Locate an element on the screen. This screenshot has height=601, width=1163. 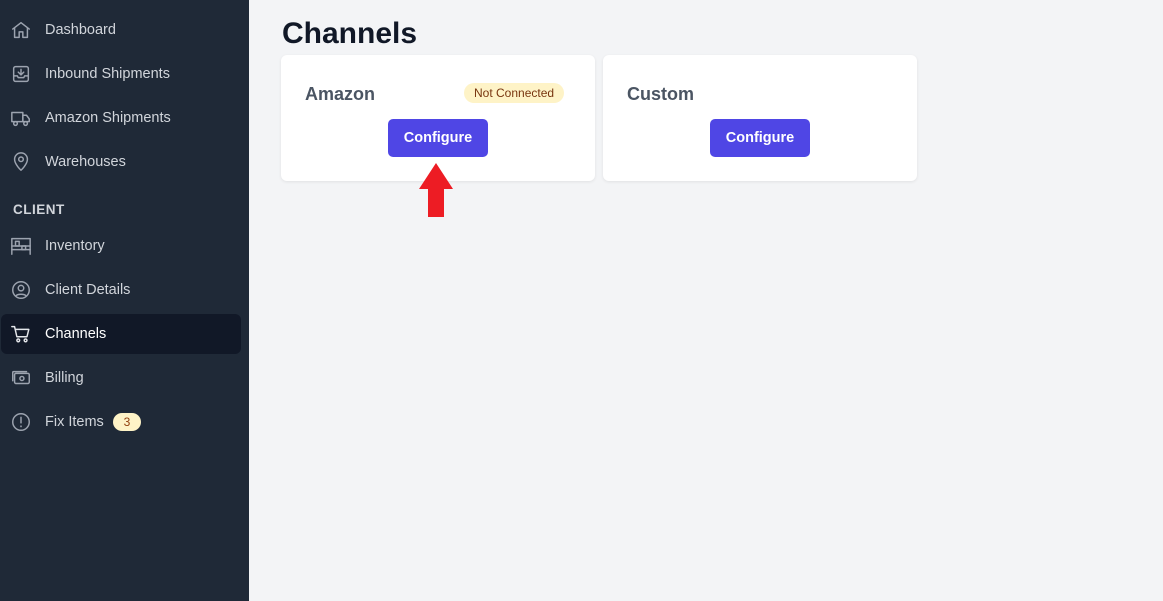
sidebar-item-inventory: Inventory is located at coordinates (121, 246).